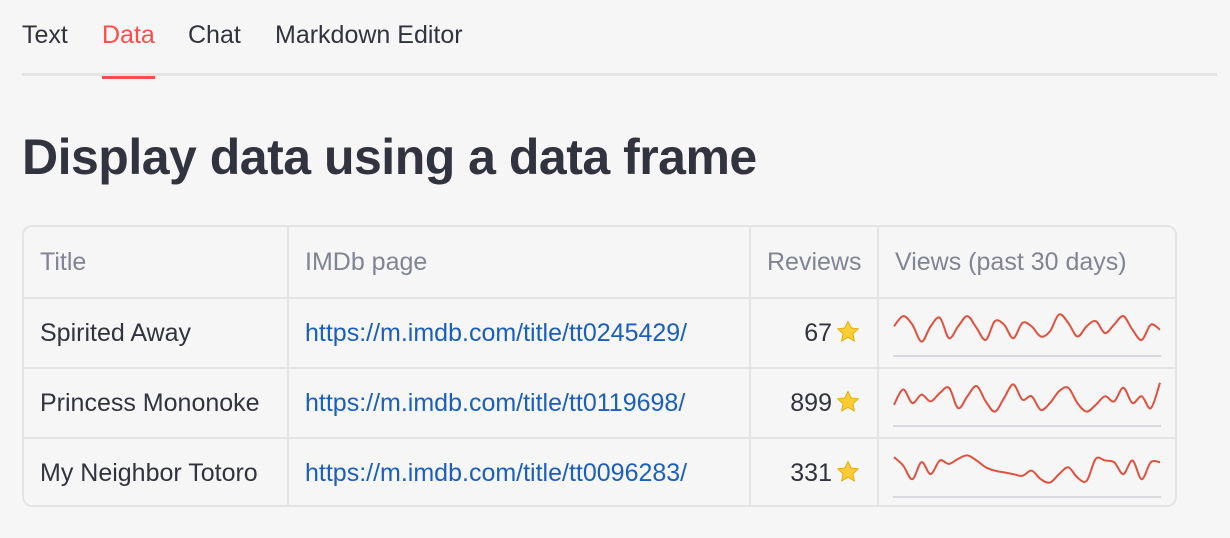 The width and height of the screenshot is (1230, 538). I want to click on cell-reviews: 67, so click(814, 333).